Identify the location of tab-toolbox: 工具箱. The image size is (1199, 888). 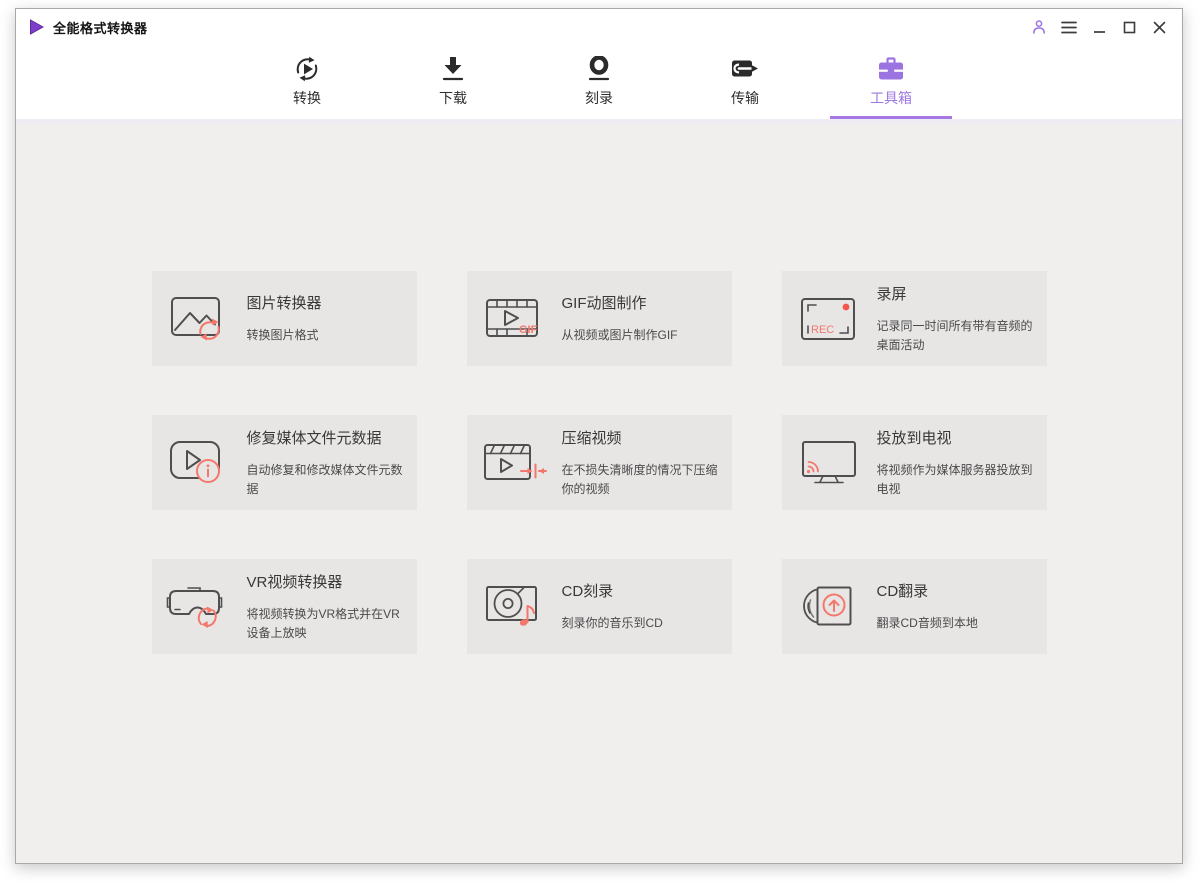
(891, 82).